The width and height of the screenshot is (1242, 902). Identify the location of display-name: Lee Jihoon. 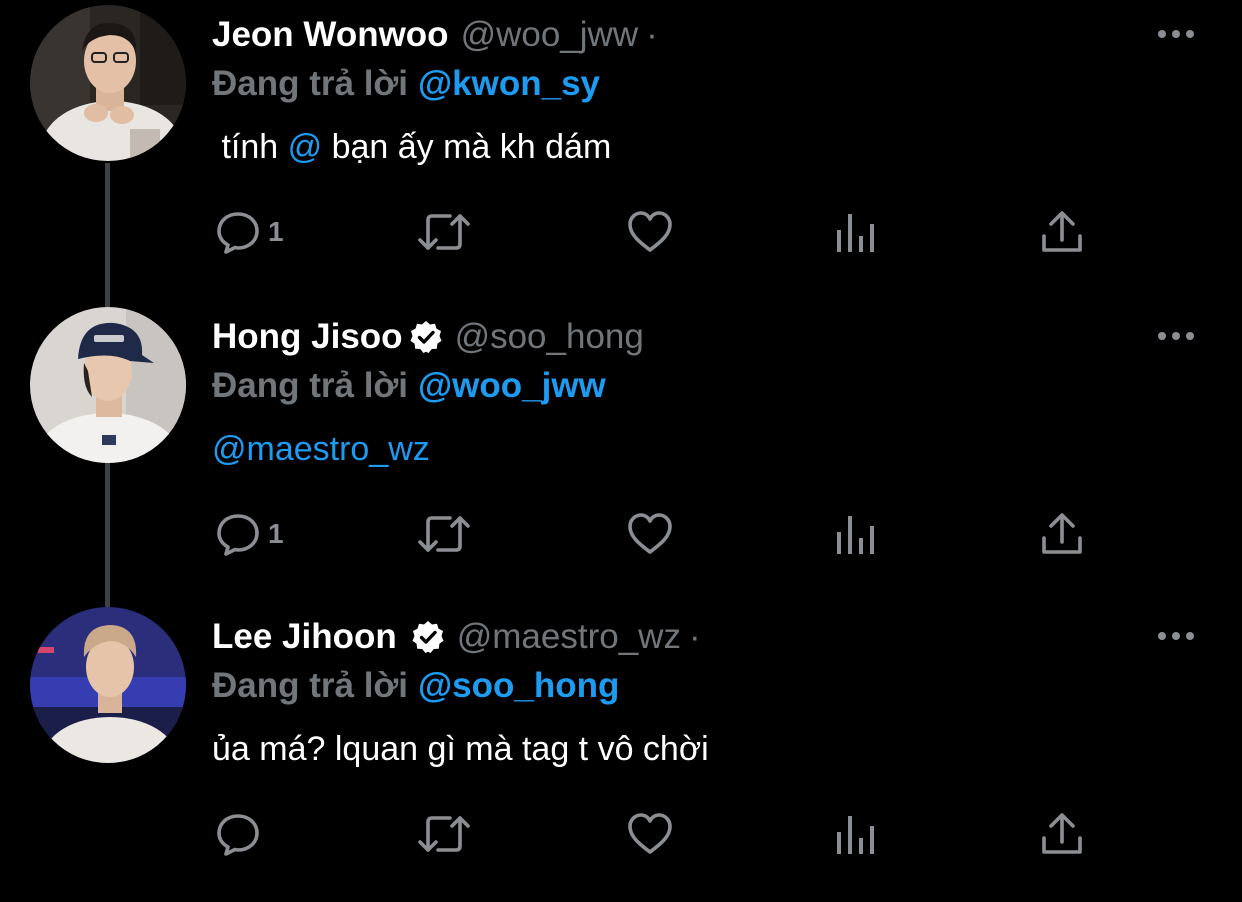
(304, 637).